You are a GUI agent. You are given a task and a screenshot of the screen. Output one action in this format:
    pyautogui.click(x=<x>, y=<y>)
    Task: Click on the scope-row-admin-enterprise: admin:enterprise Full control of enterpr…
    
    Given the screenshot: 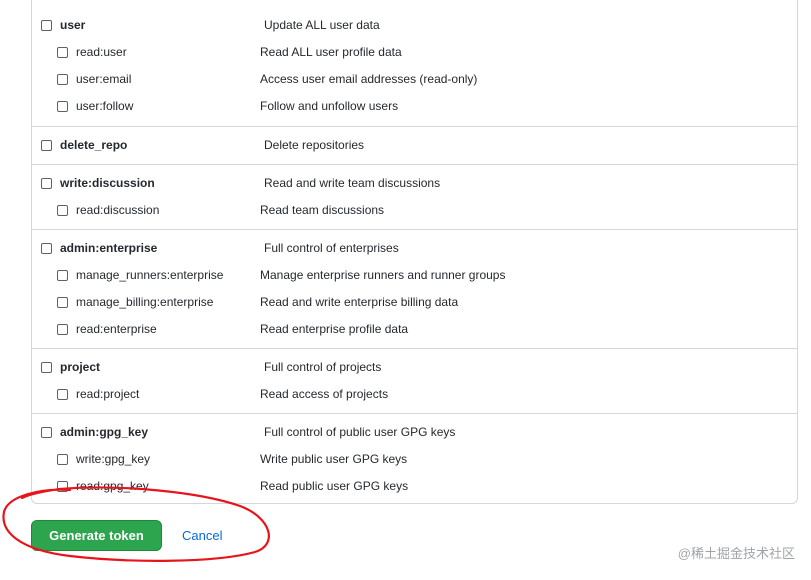 What is the action you would take?
    pyautogui.click(x=414, y=250)
    